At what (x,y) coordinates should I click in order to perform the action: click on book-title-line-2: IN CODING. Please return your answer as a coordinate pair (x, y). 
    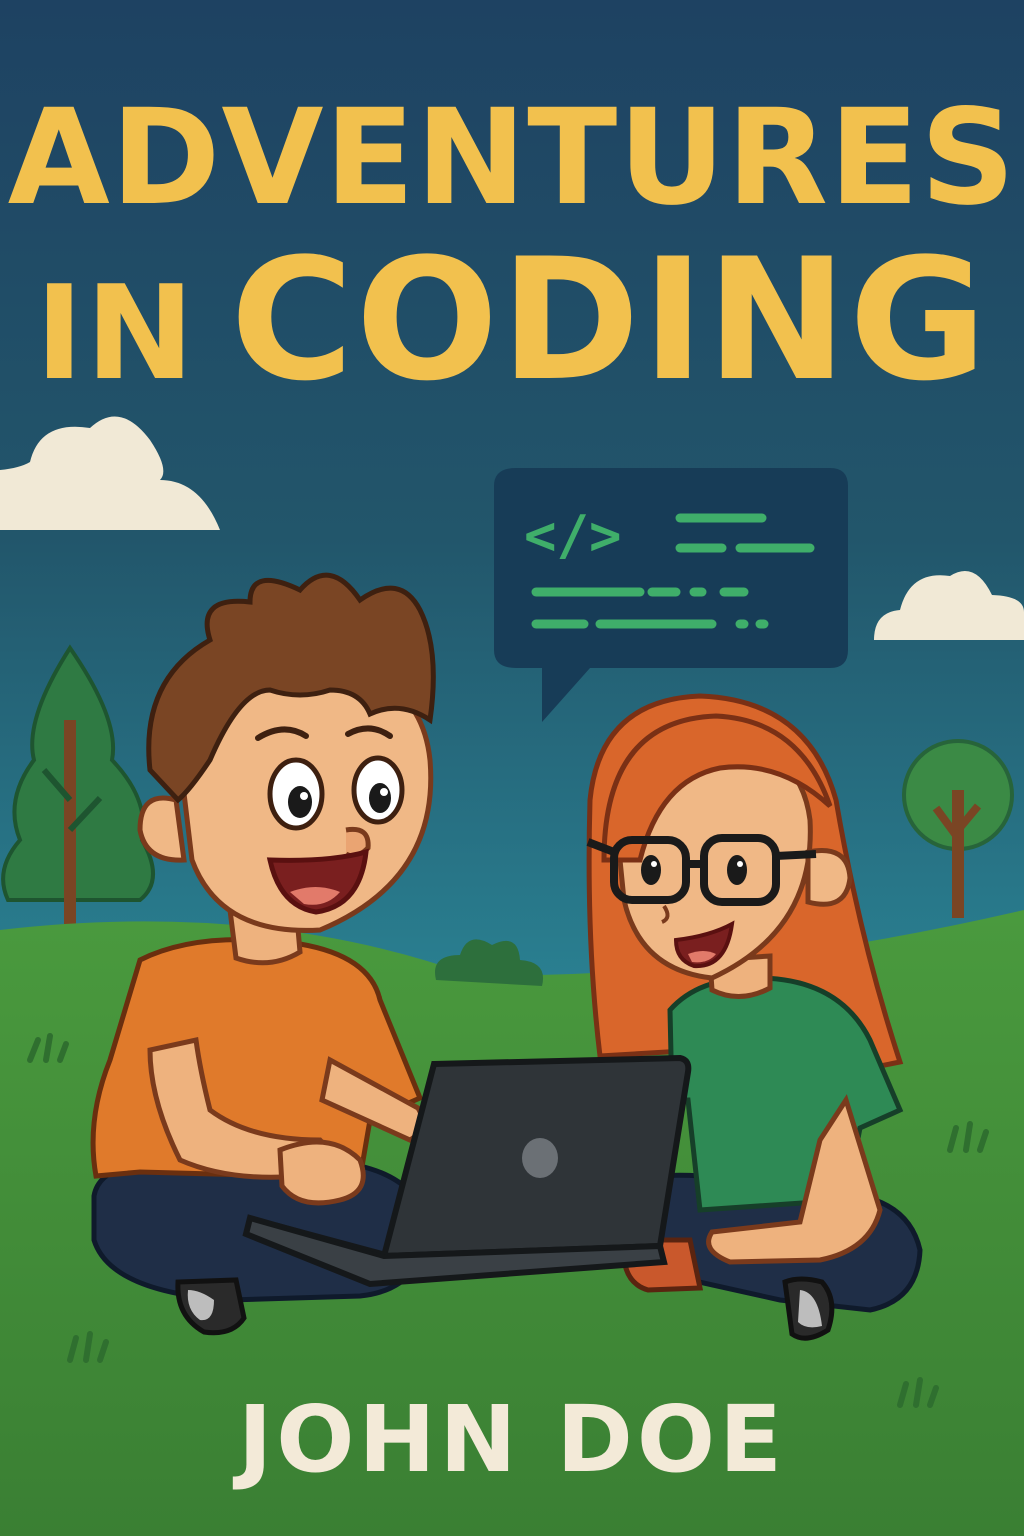
    Looking at the image, I should click on (512, 320).